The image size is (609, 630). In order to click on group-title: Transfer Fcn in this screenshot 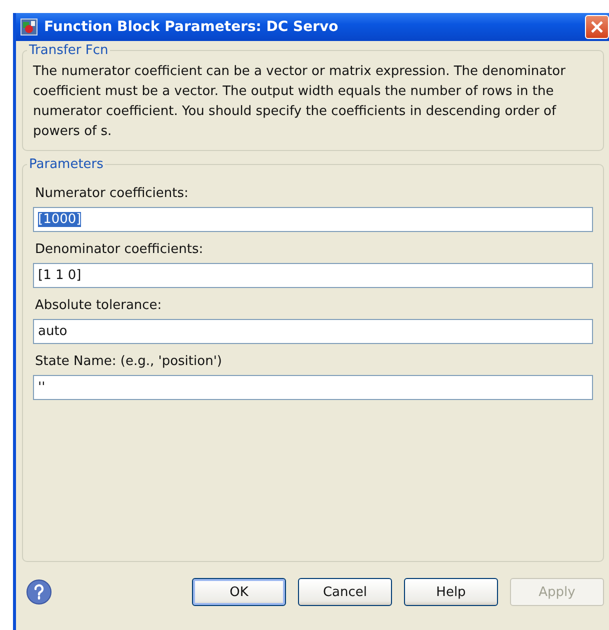, I will do `click(69, 50)`.